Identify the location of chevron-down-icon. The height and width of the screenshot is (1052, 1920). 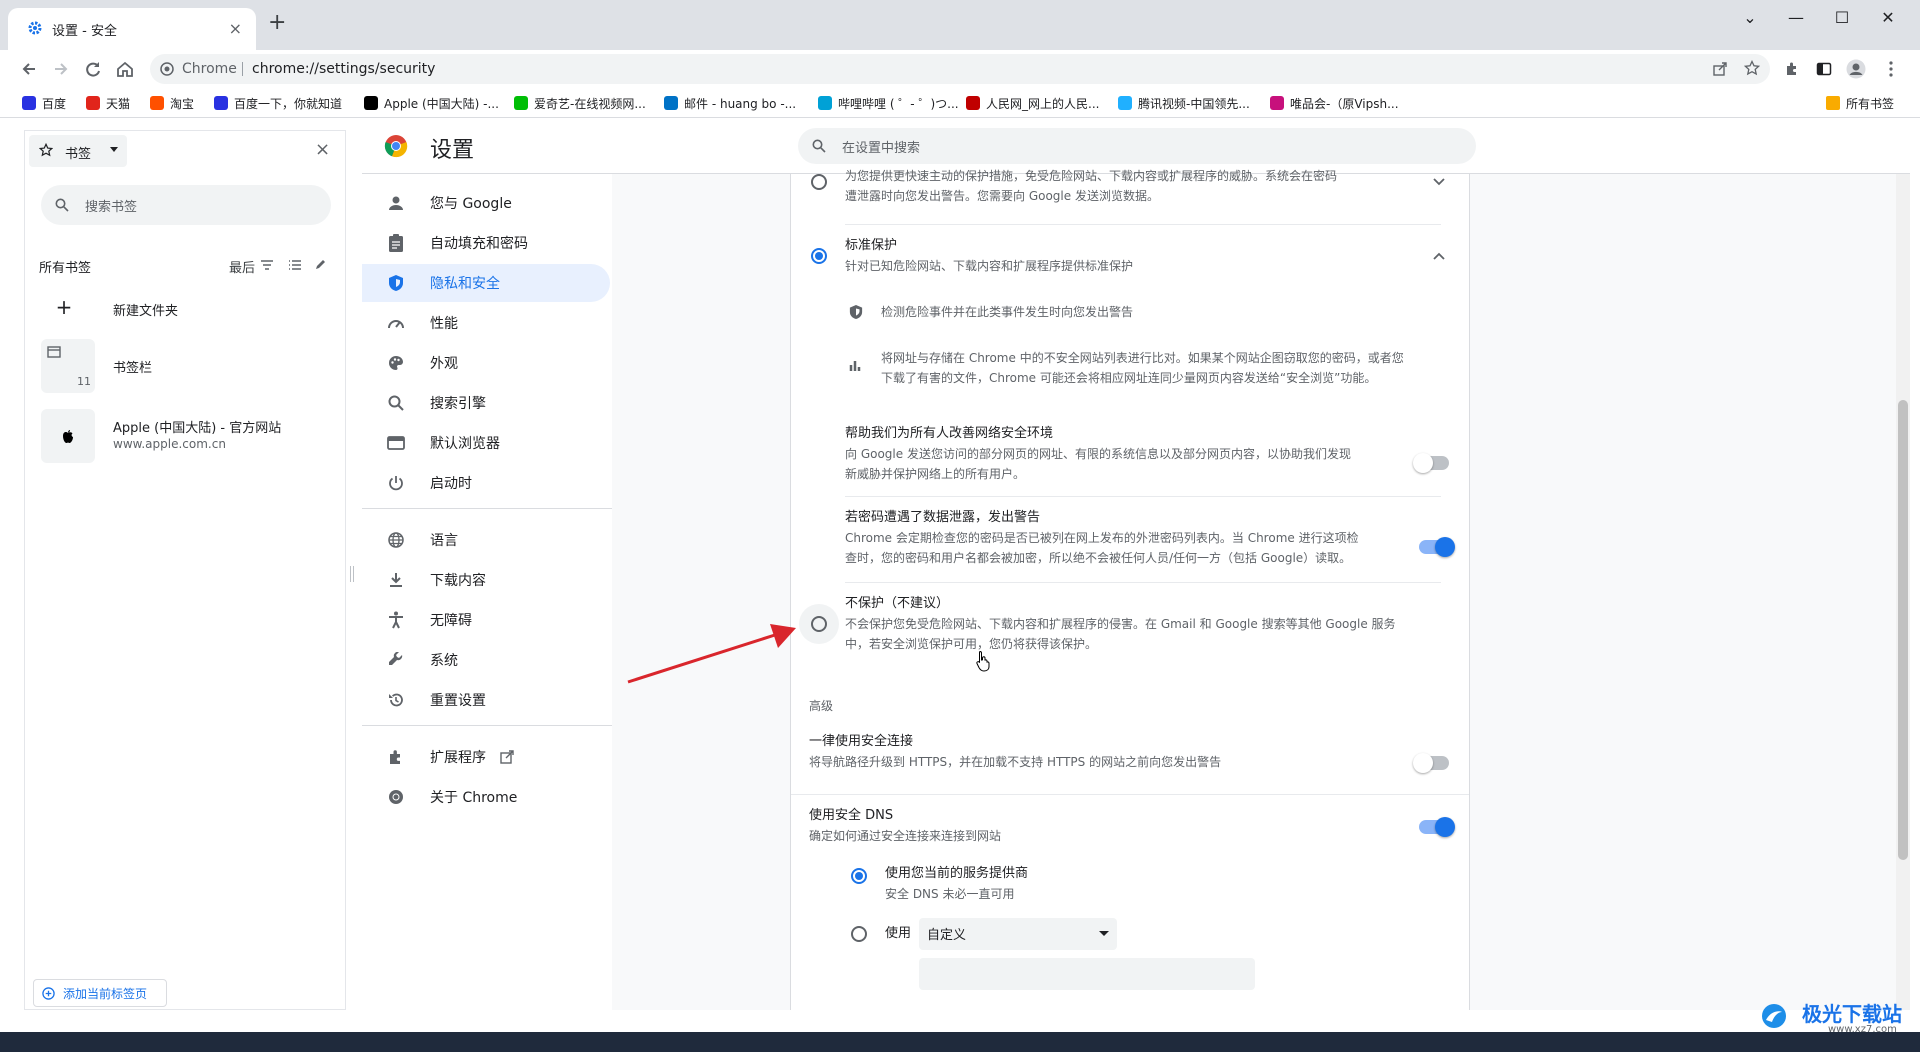
(1439, 182).